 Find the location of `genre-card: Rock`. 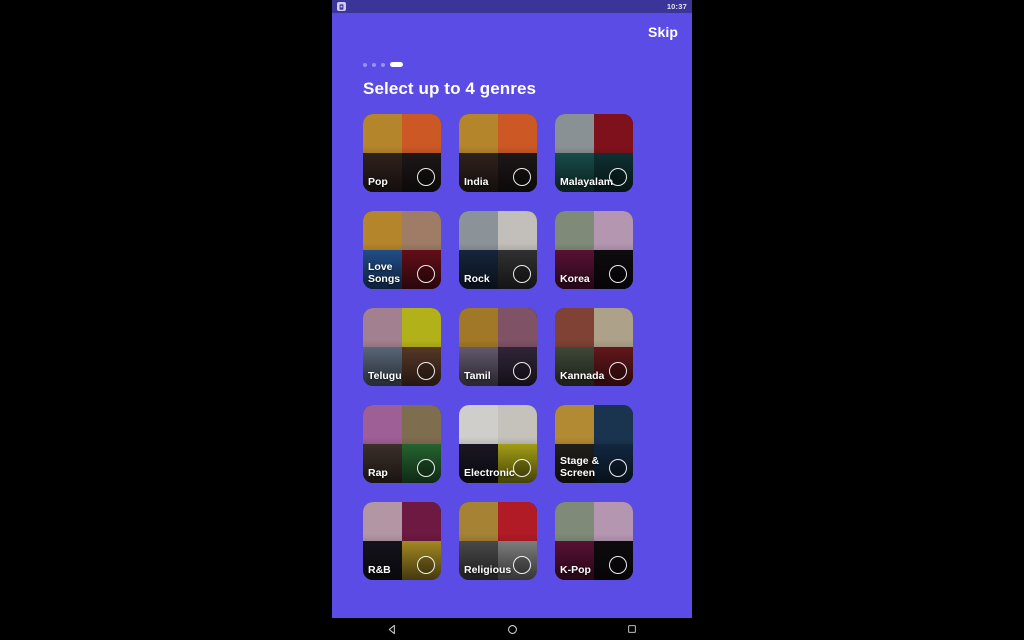

genre-card: Rock is located at coordinates (498, 250).